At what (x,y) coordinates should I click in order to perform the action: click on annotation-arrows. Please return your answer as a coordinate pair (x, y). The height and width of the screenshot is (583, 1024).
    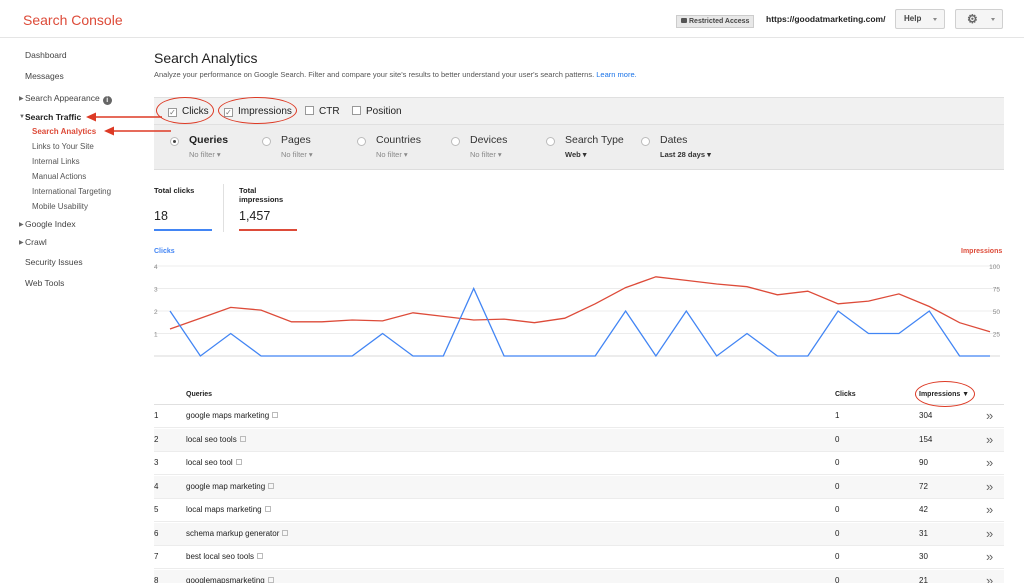
    Looking at the image, I should click on (128, 124).